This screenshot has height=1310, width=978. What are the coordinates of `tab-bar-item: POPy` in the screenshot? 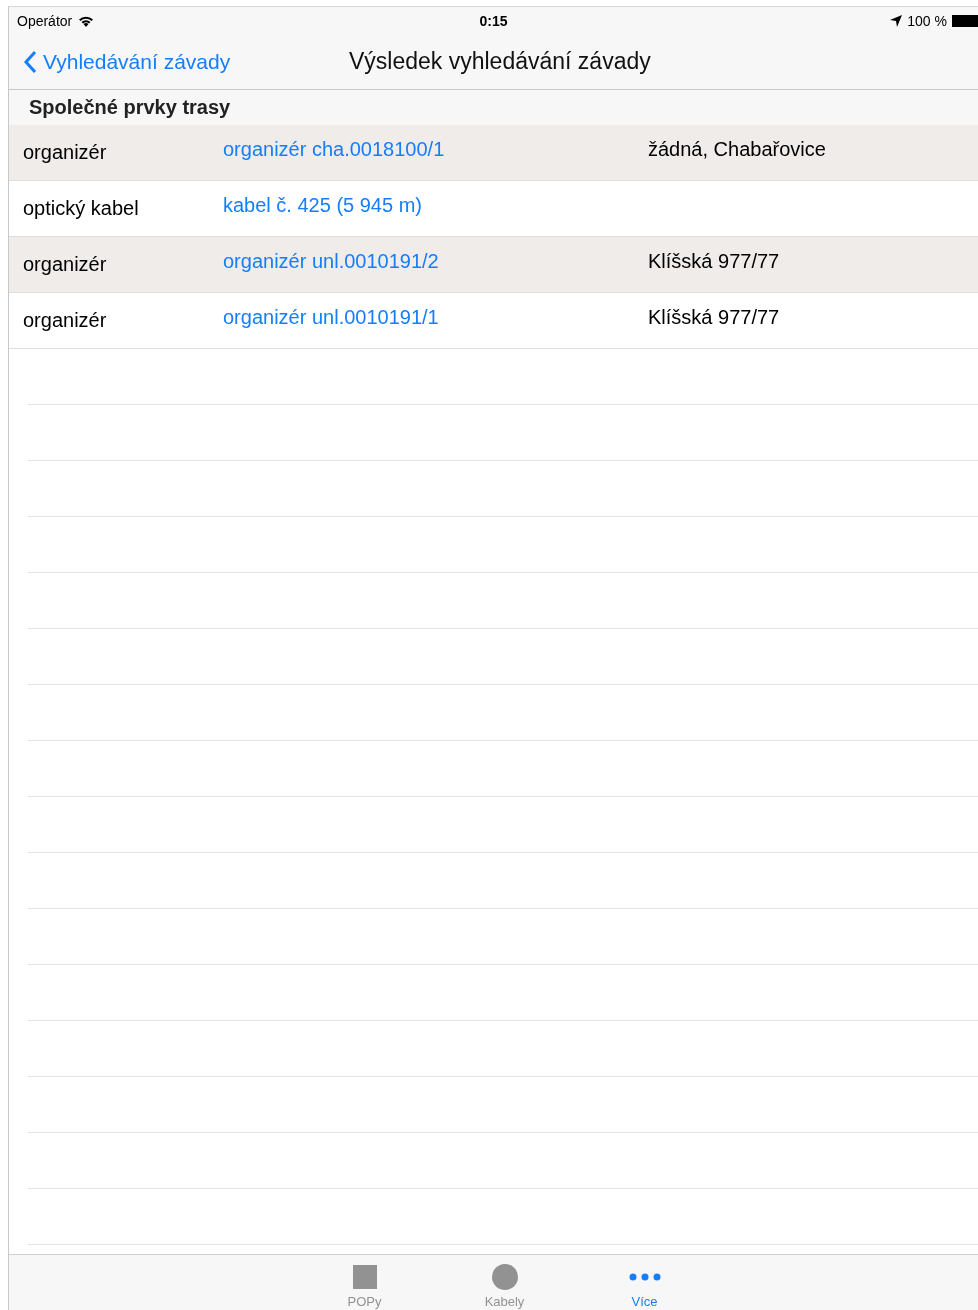 It's located at (364, 1282).